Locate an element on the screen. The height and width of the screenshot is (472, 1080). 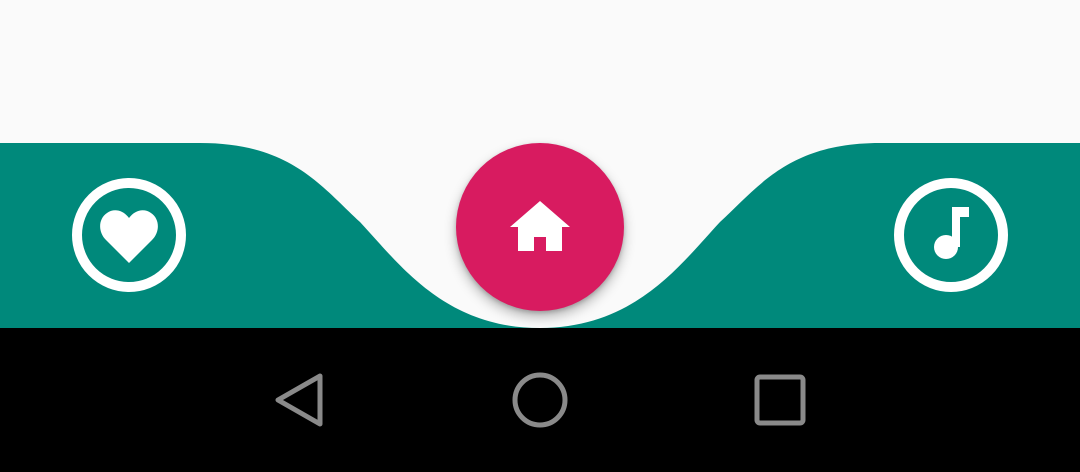
system-back-button is located at coordinates (300, 400).